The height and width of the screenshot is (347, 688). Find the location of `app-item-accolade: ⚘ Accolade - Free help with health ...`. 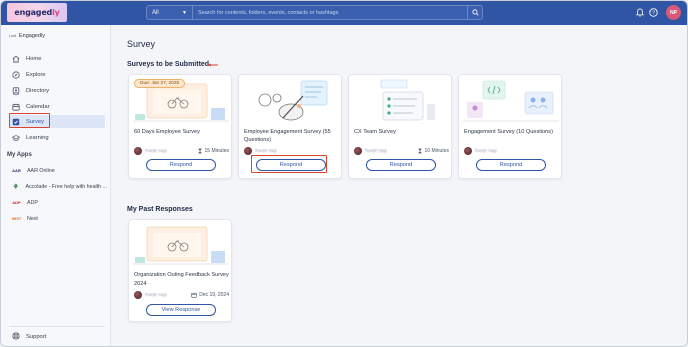

app-item-accolade: ⚘ Accolade - Free help with health ... is located at coordinates (59, 186).